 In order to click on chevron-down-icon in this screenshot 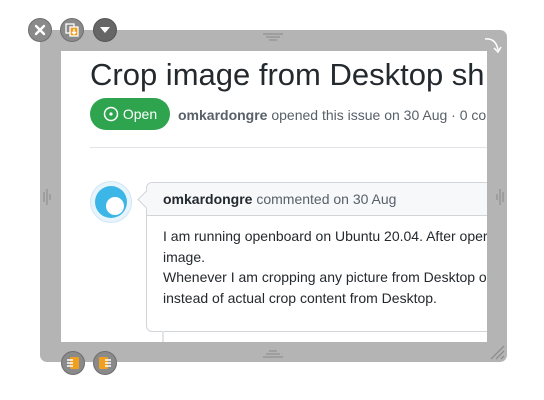, I will do `click(105, 30)`.